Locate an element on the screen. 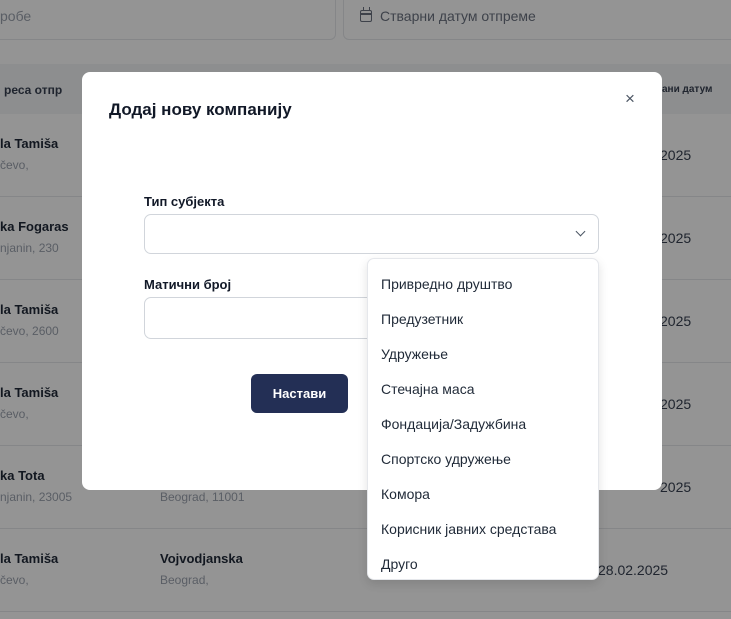  dropdown-option: Фондација/Задужбина is located at coordinates (483, 423).